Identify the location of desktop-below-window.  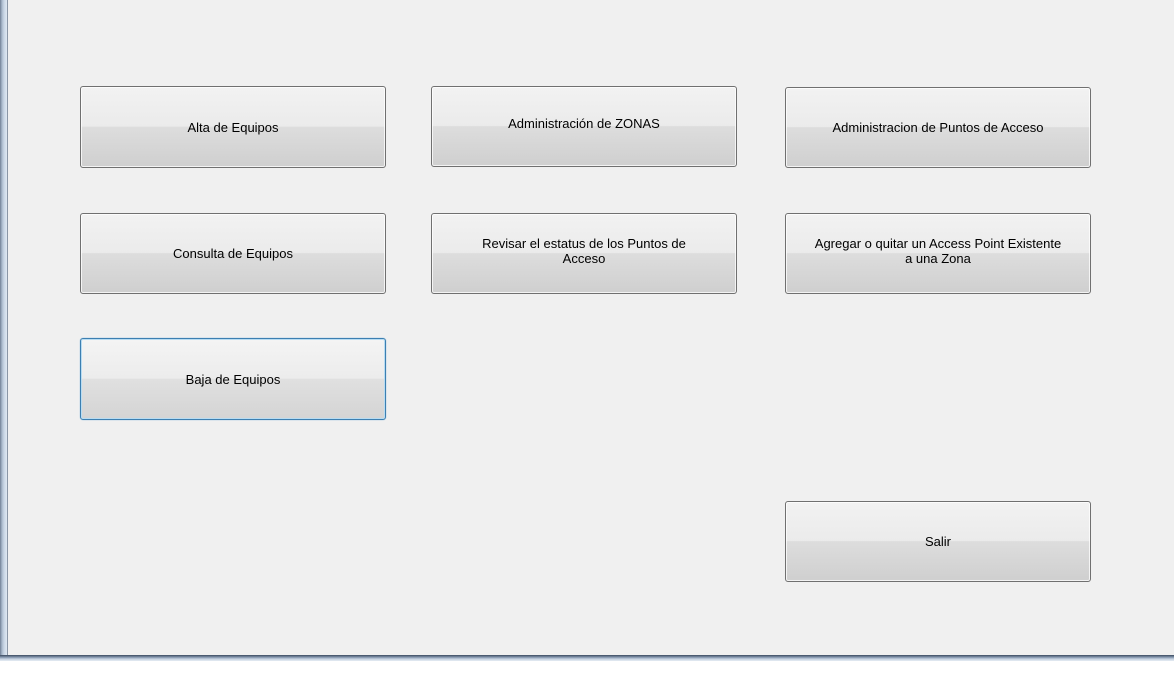
(587, 667).